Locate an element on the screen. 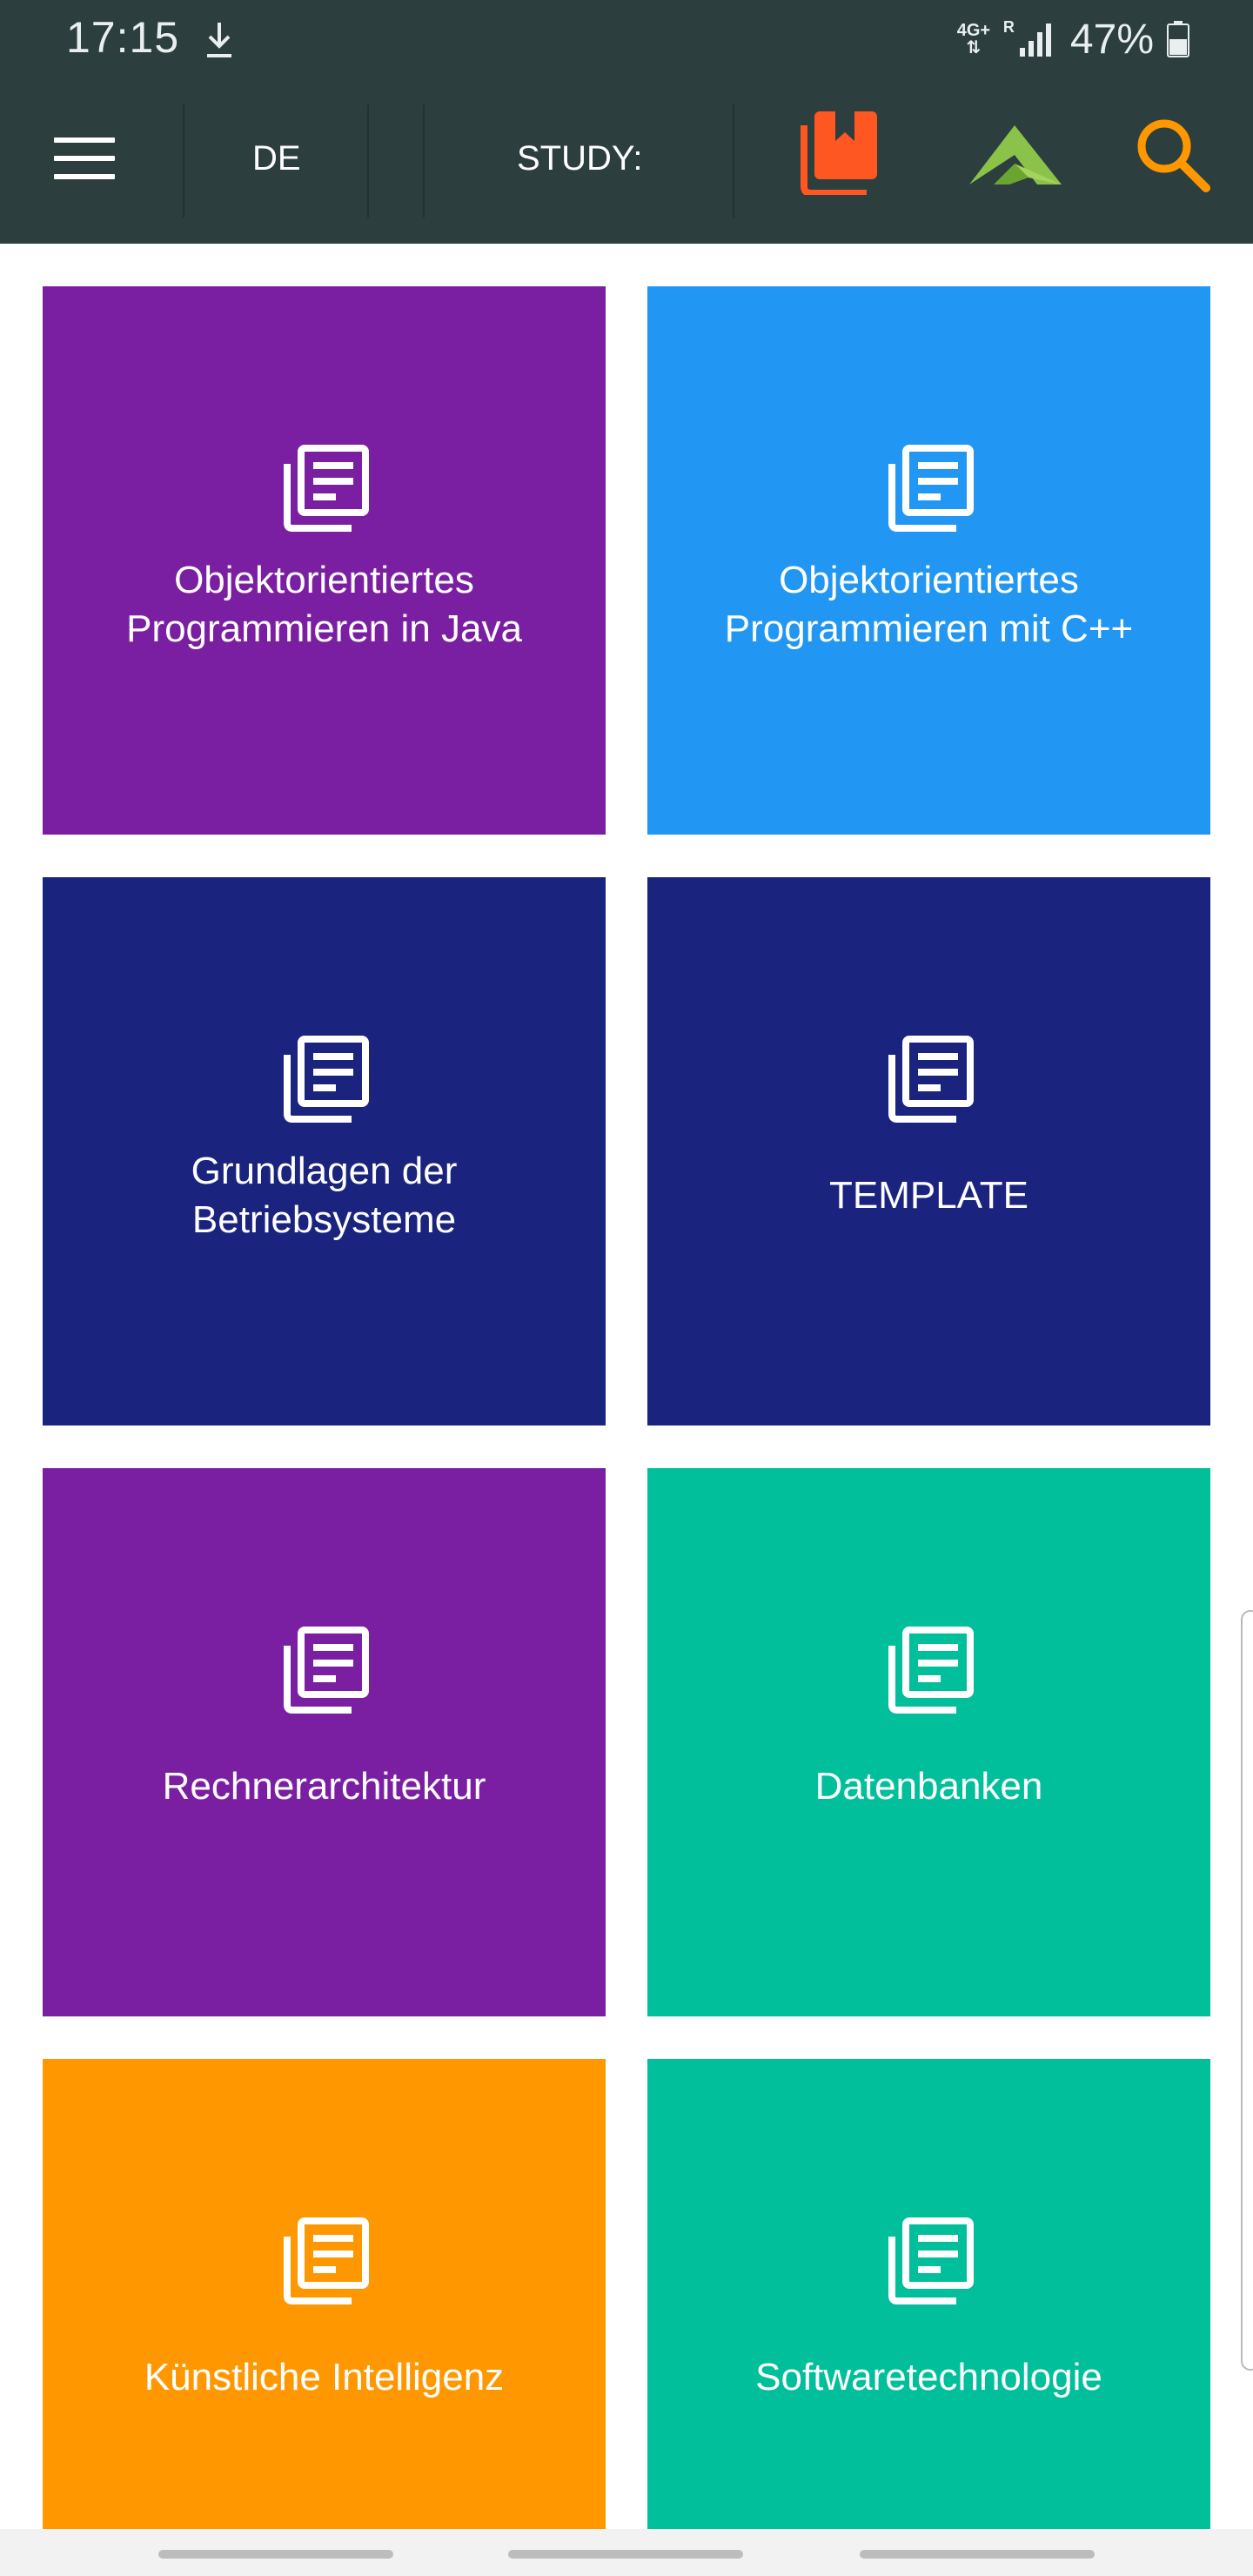 The height and width of the screenshot is (2576, 1253). language-selector: DE is located at coordinates (276, 158).